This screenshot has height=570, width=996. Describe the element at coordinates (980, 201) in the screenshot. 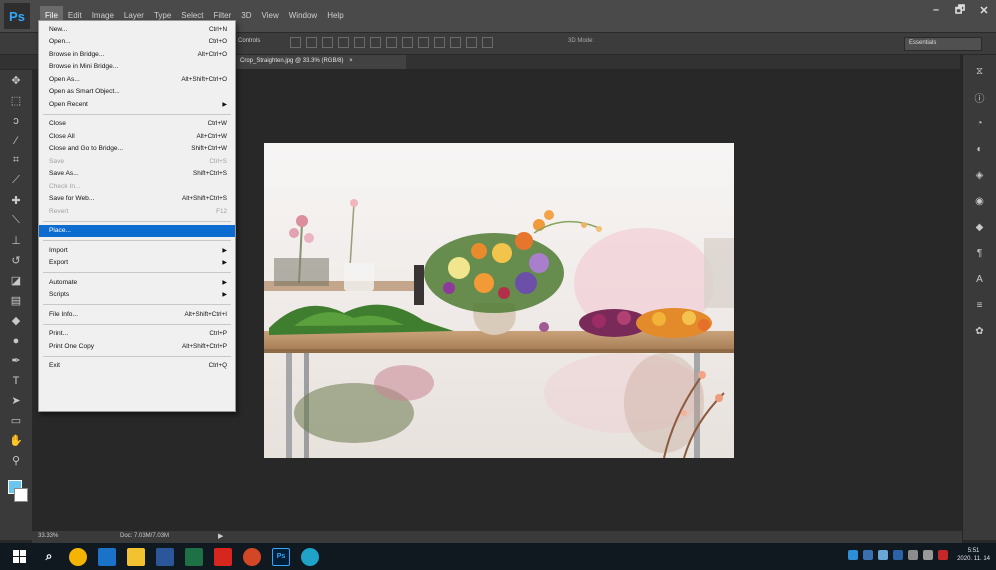

I see `color-icon: ◉` at that location.